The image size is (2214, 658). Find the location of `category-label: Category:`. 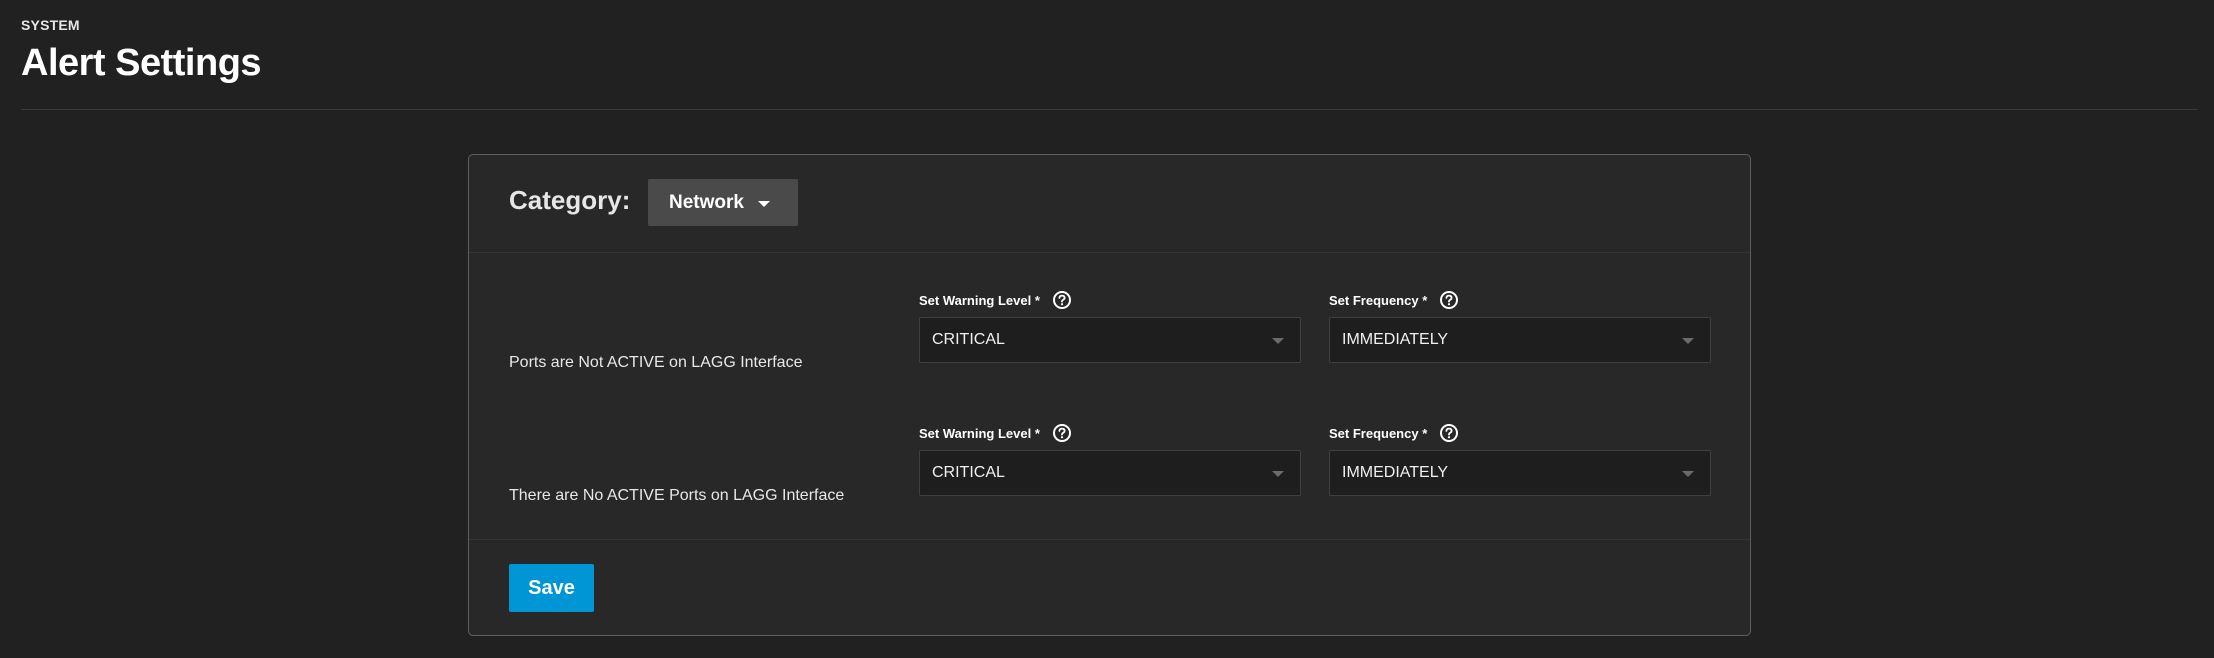

category-label: Category: is located at coordinates (570, 200).